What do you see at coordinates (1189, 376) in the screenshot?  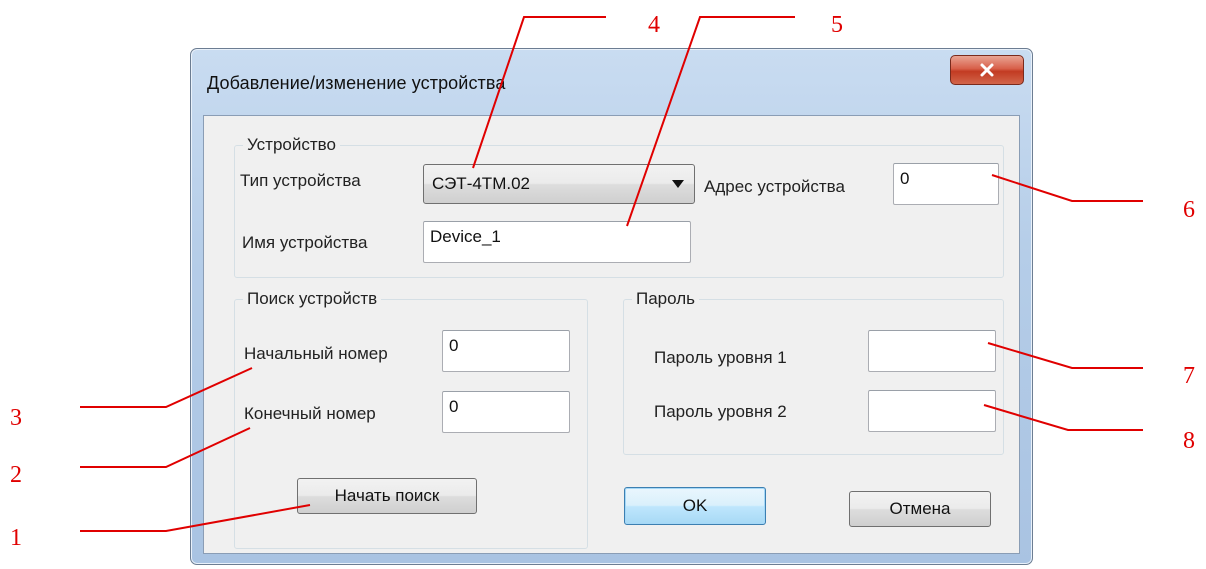 I see `callout-number-7: 7` at bounding box center [1189, 376].